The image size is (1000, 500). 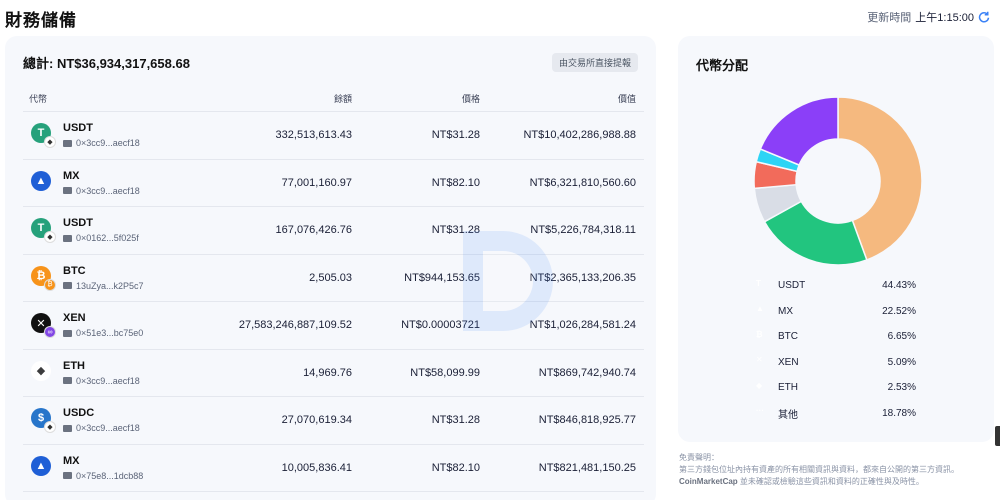 I want to click on token-address: 0×75e8...1dcb88, so click(x=103, y=476).